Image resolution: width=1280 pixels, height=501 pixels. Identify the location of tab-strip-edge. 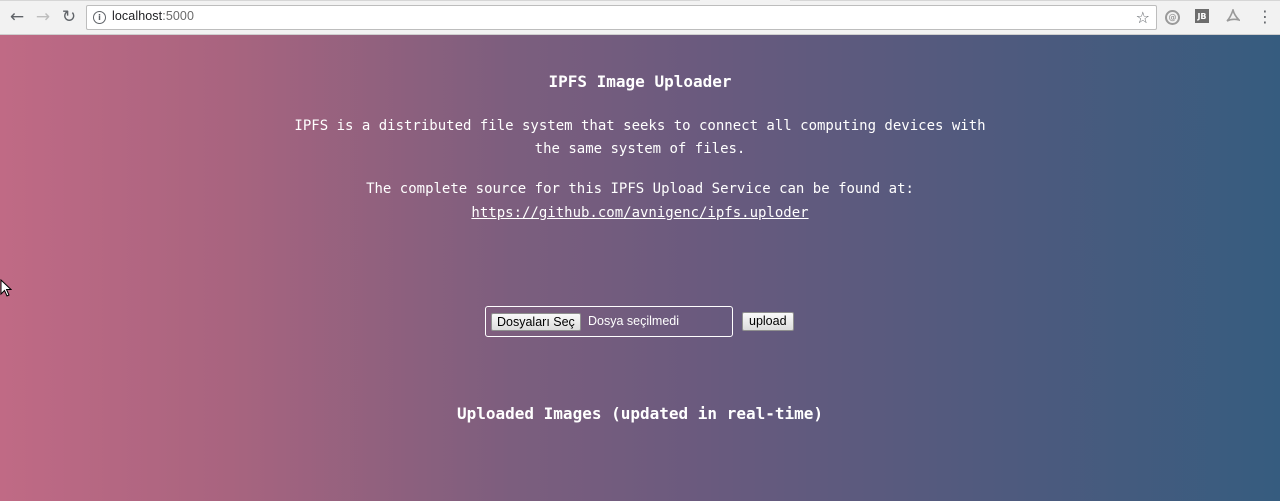
(640, 1).